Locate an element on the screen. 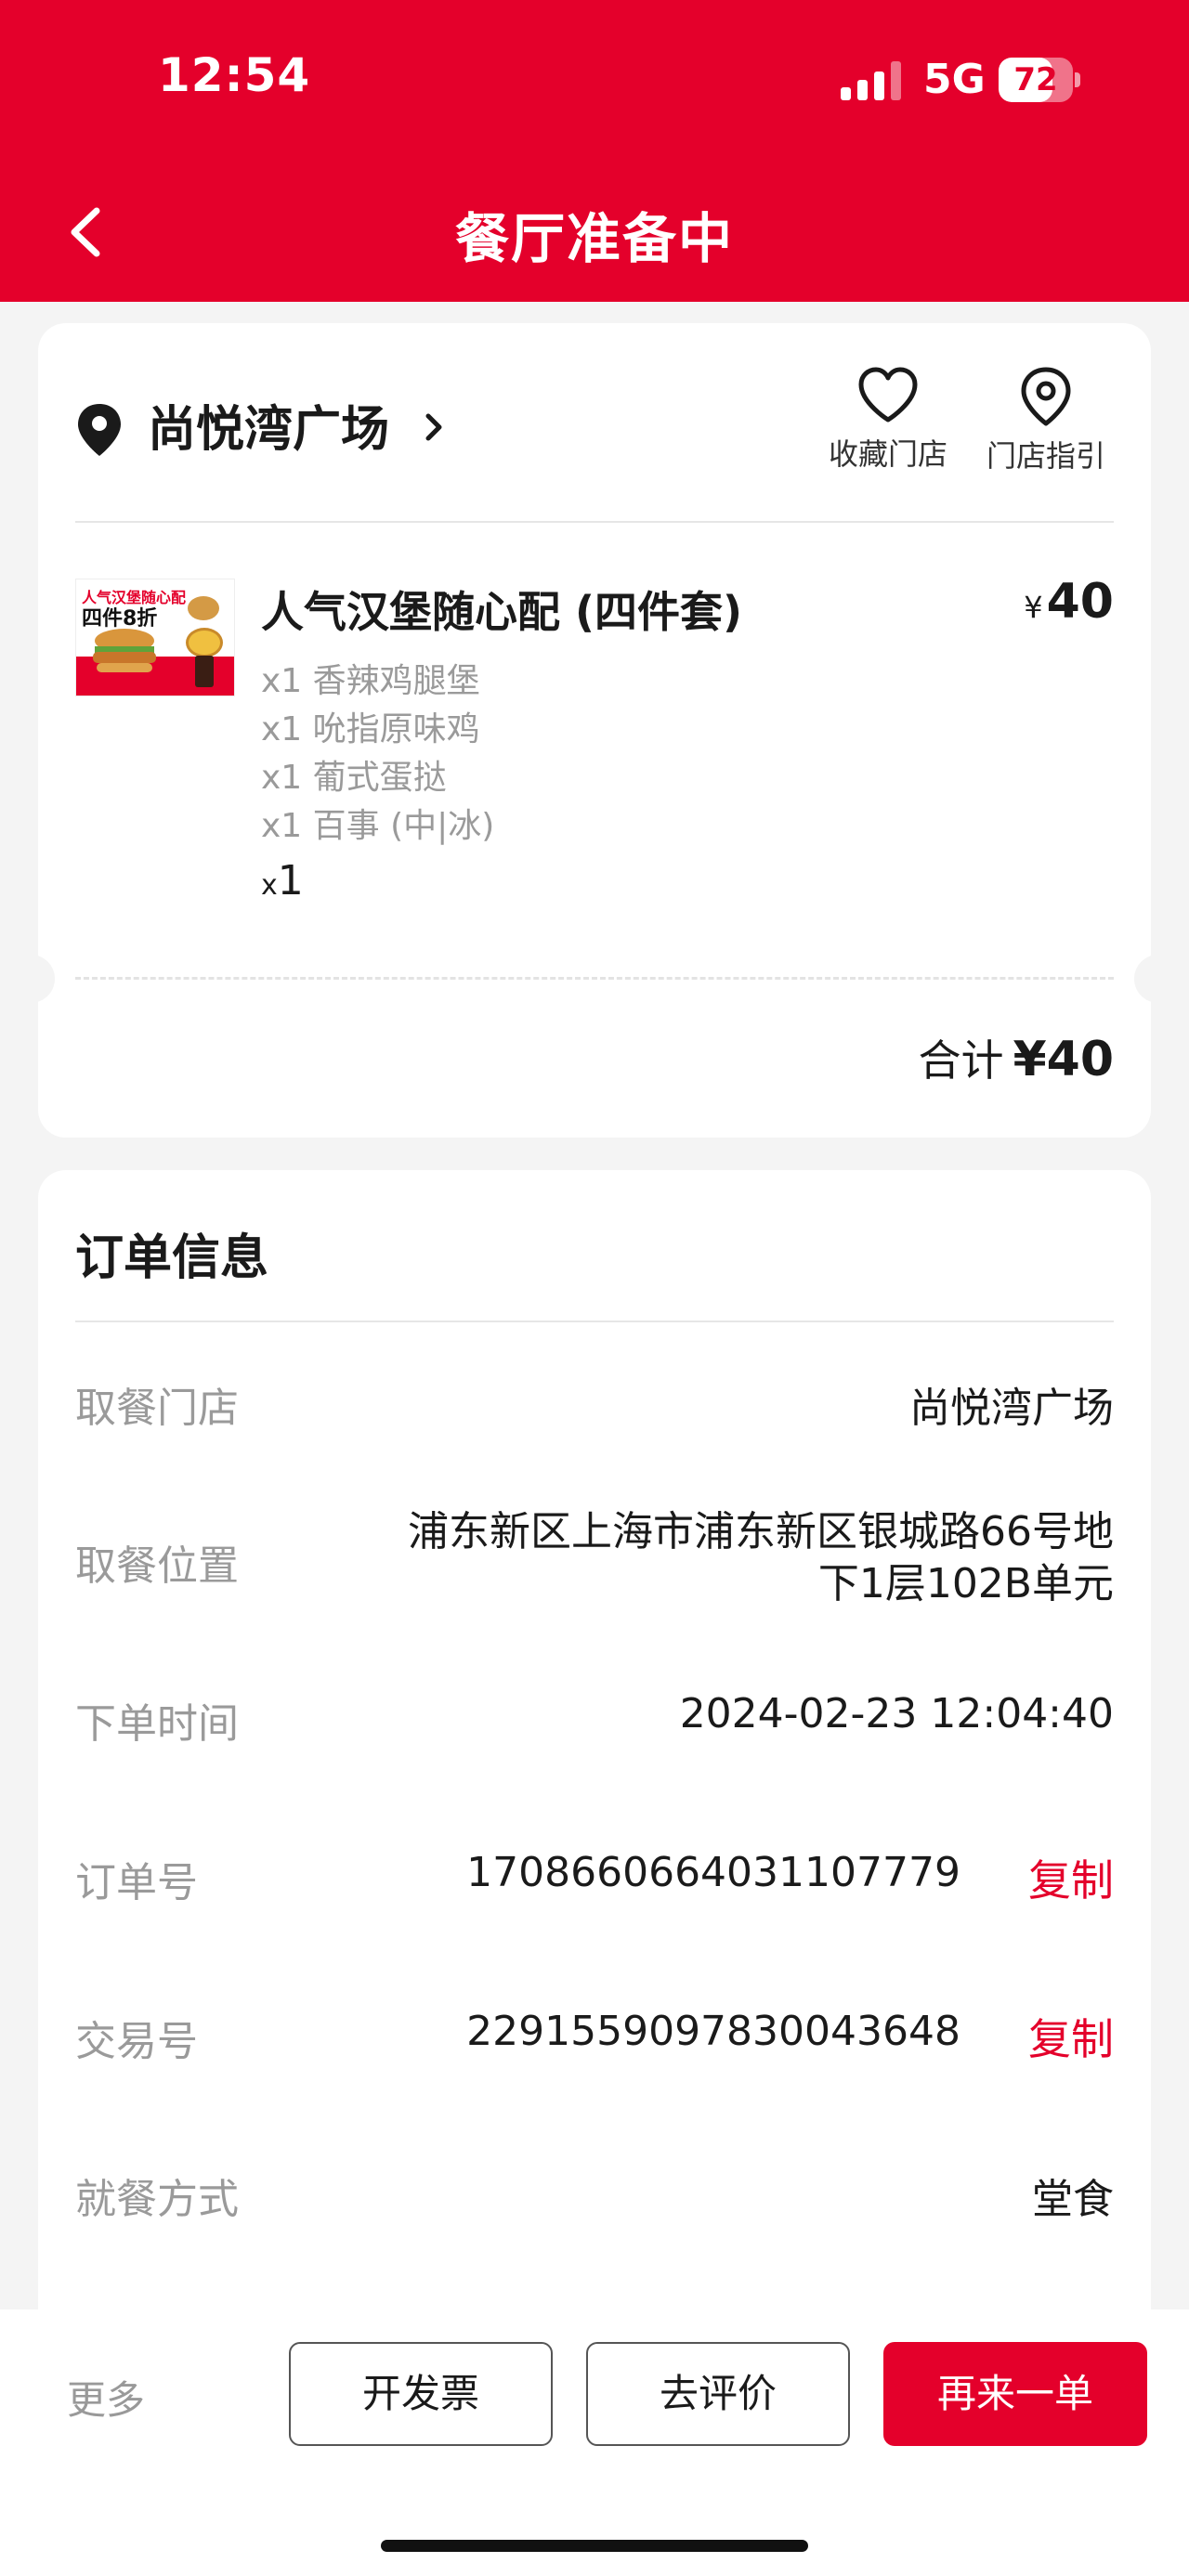 Image resolution: width=1189 pixels, height=2576 pixels. dining-mode-value: 堂食 is located at coordinates (1073, 2199).